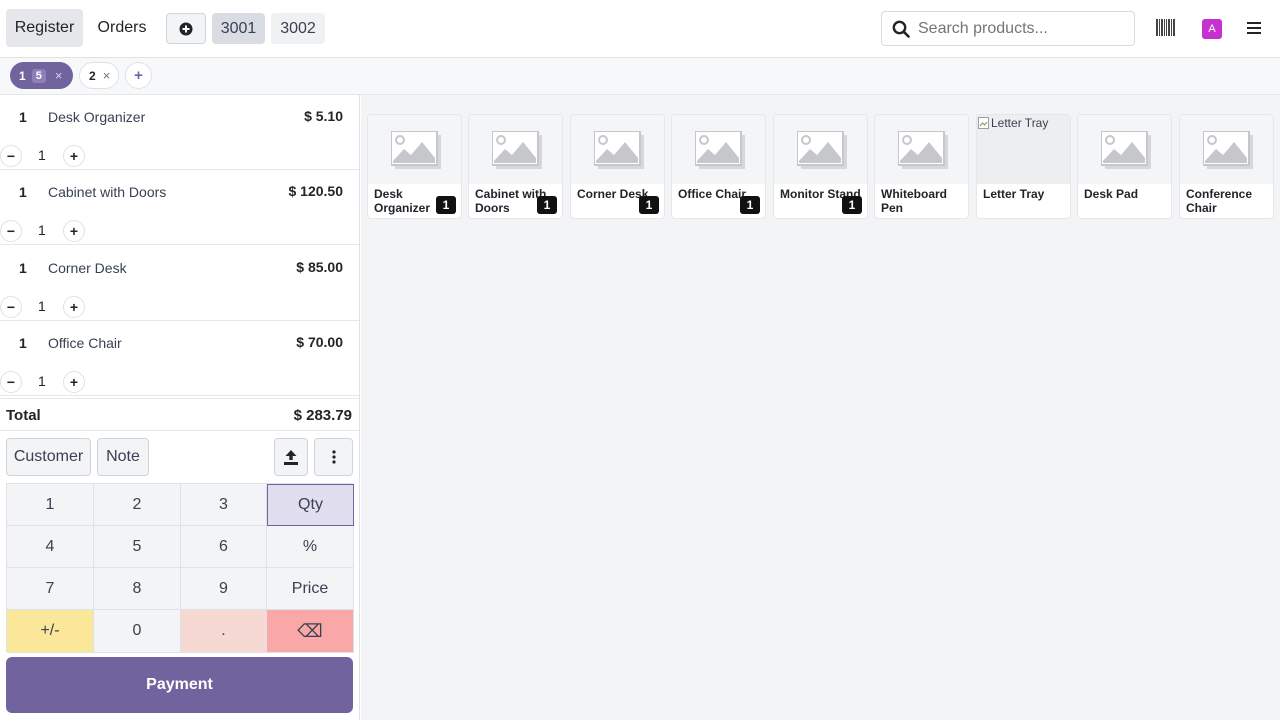 The image size is (1280, 720). I want to click on product-name: Whiteboard Pen, so click(914, 201).